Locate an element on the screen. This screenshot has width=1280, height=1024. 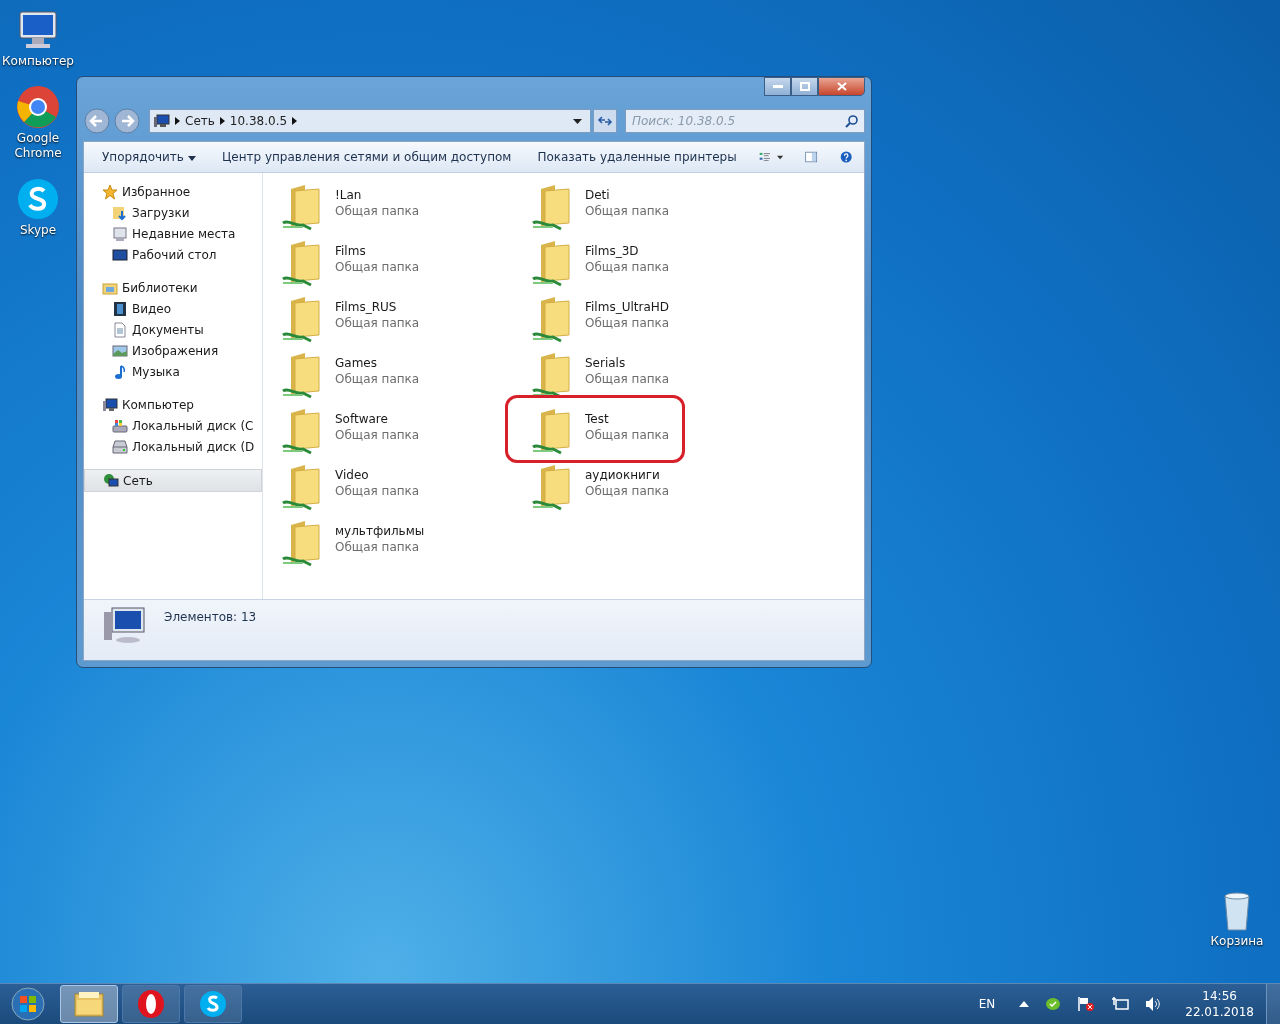
refresh-button is located at coordinates (605, 121).